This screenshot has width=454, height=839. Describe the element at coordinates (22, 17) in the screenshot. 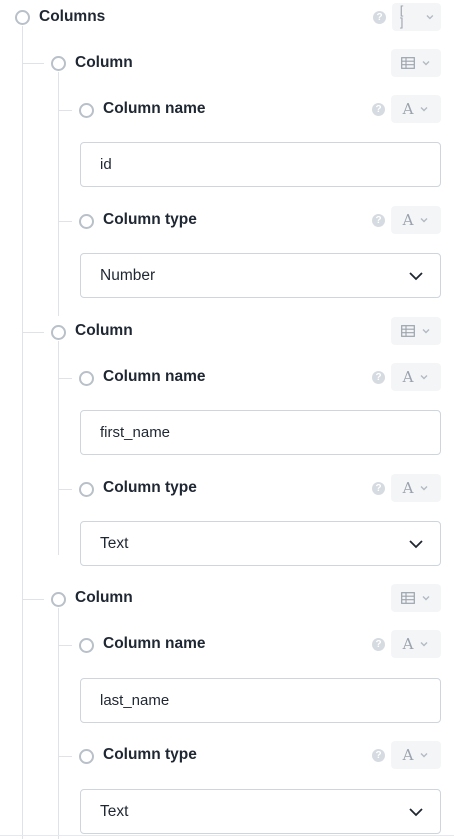

I see `columns-node-toggle` at that location.